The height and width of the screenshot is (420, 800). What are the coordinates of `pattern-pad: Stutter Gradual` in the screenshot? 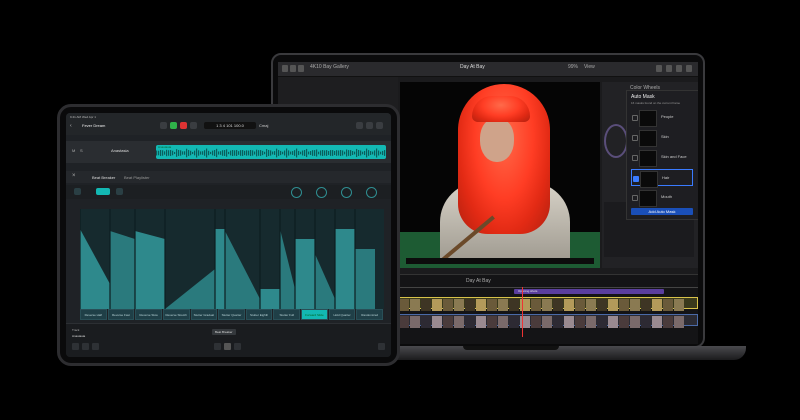 It's located at (204, 314).